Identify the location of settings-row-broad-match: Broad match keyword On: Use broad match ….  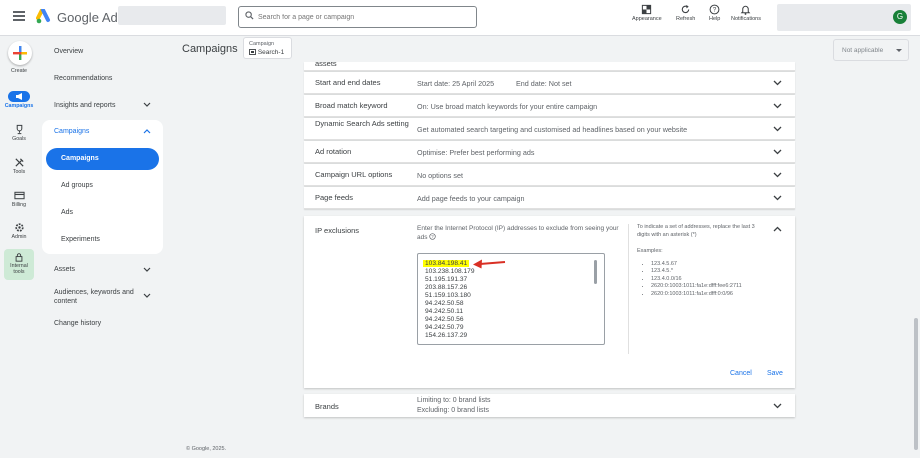
(549, 106).